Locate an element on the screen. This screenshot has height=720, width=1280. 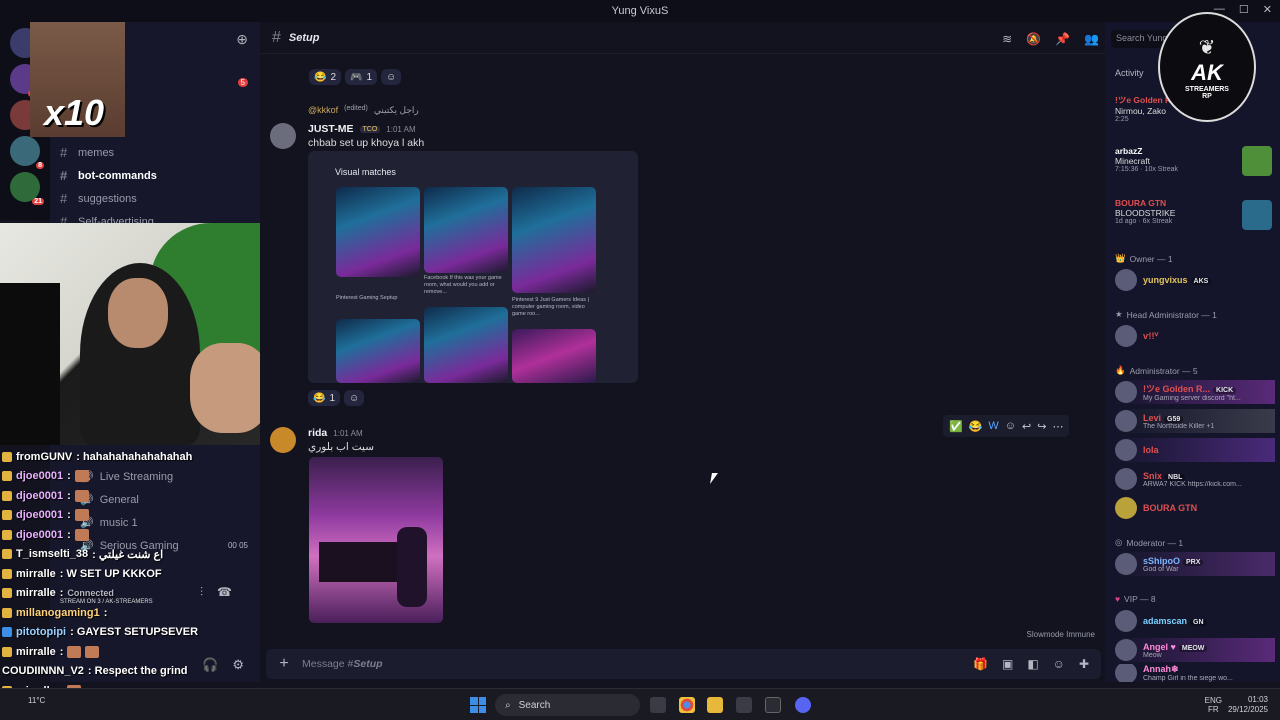
server-icon: 21 is located at coordinates (27, 188).